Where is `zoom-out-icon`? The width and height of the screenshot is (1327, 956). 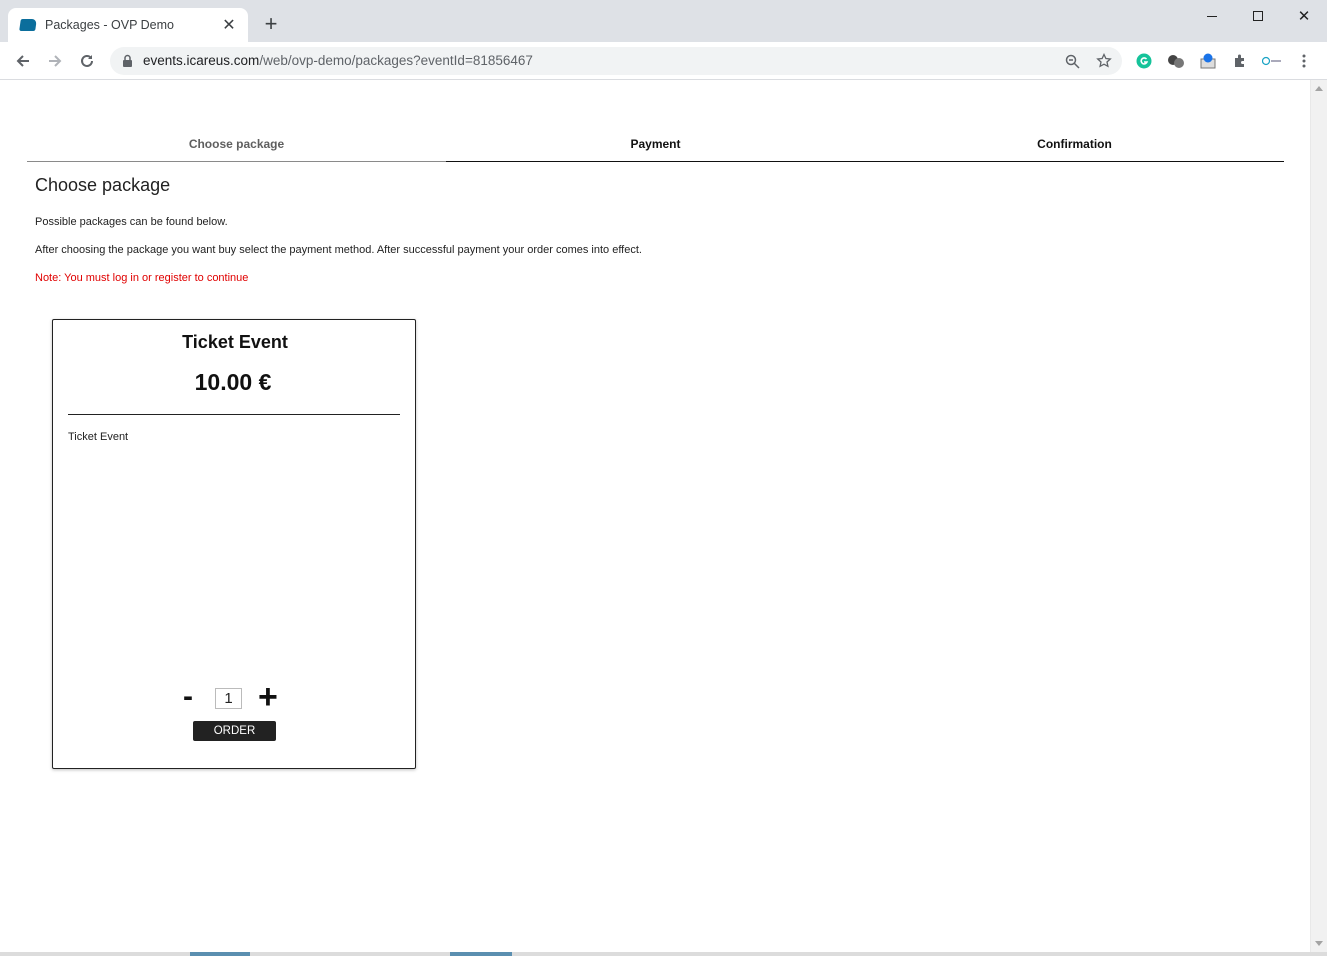 zoom-out-icon is located at coordinates (1072, 61).